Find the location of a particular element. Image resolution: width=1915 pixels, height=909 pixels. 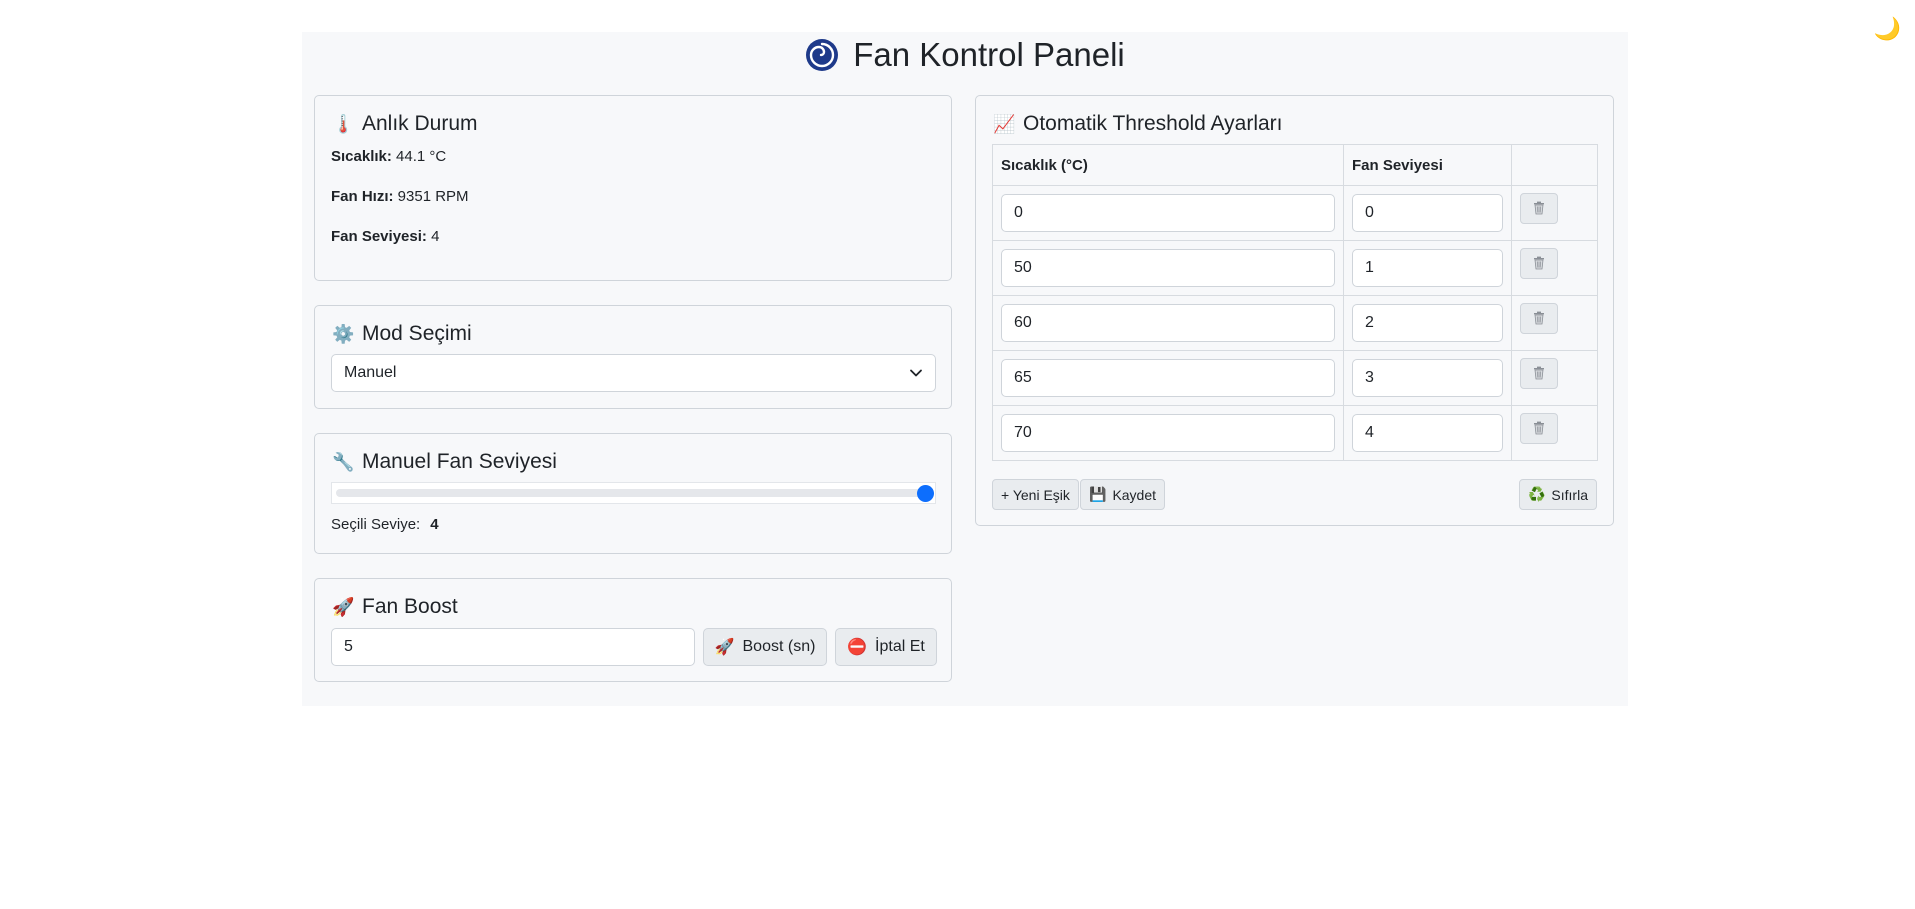

reset-thresholds-button: ♻️ Sıfırla is located at coordinates (1557, 494).